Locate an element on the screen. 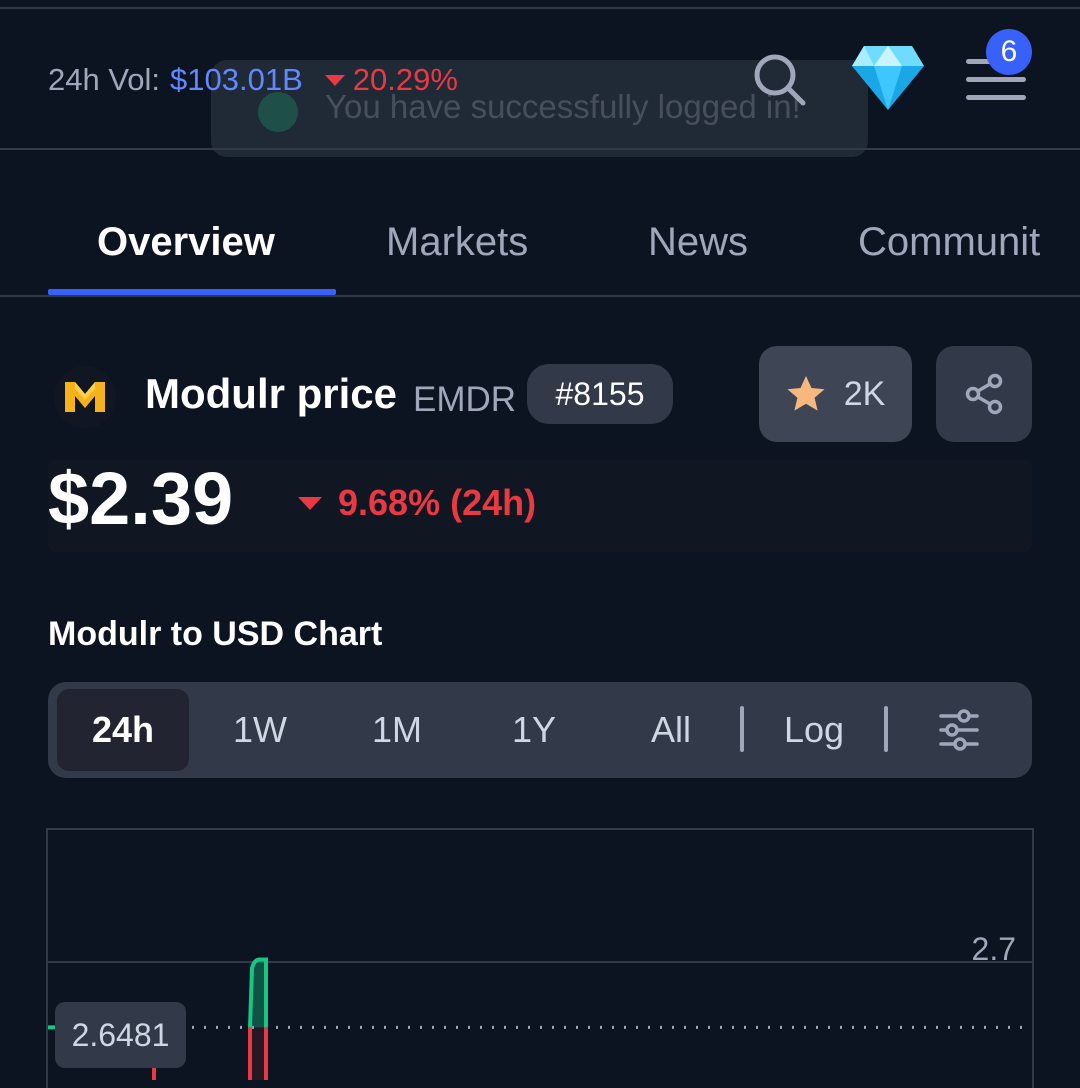 The height and width of the screenshot is (1088, 1080). range-24h-button: 24h is located at coordinates (123, 730).